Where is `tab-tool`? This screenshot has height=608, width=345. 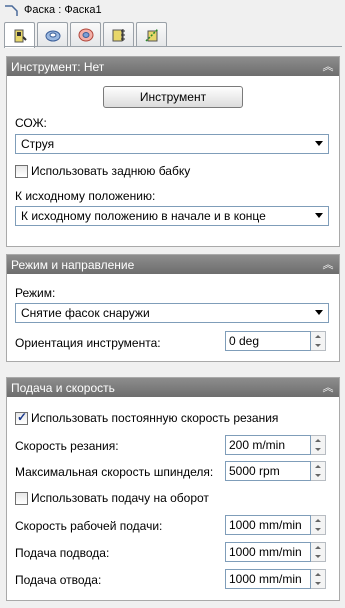
tab-tool is located at coordinates (19, 35).